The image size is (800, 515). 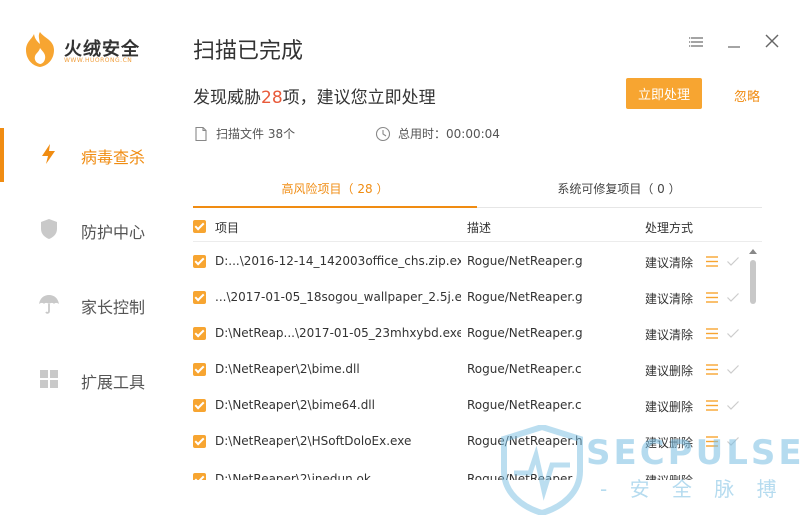 I want to click on sidebar-item-label: 防护中心, so click(x=113, y=232).